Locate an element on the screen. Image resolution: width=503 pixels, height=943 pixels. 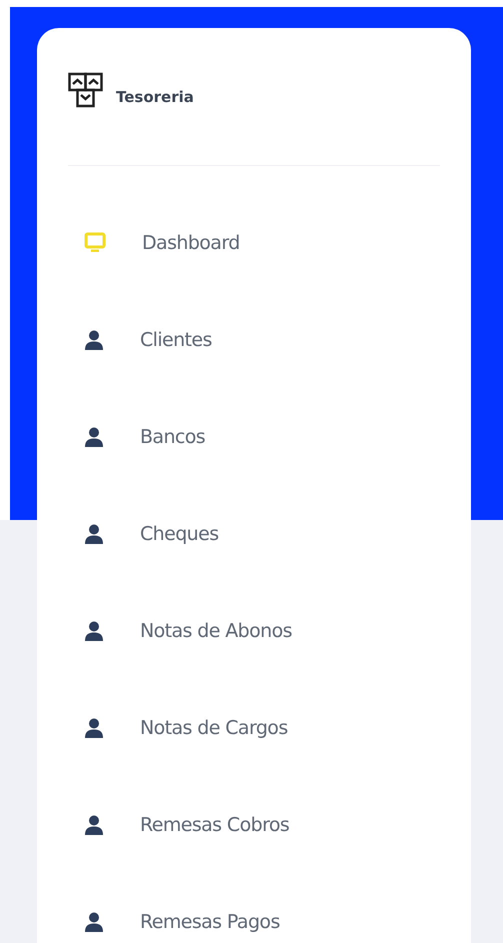
sidebar-item: Clientes is located at coordinates (176, 339).